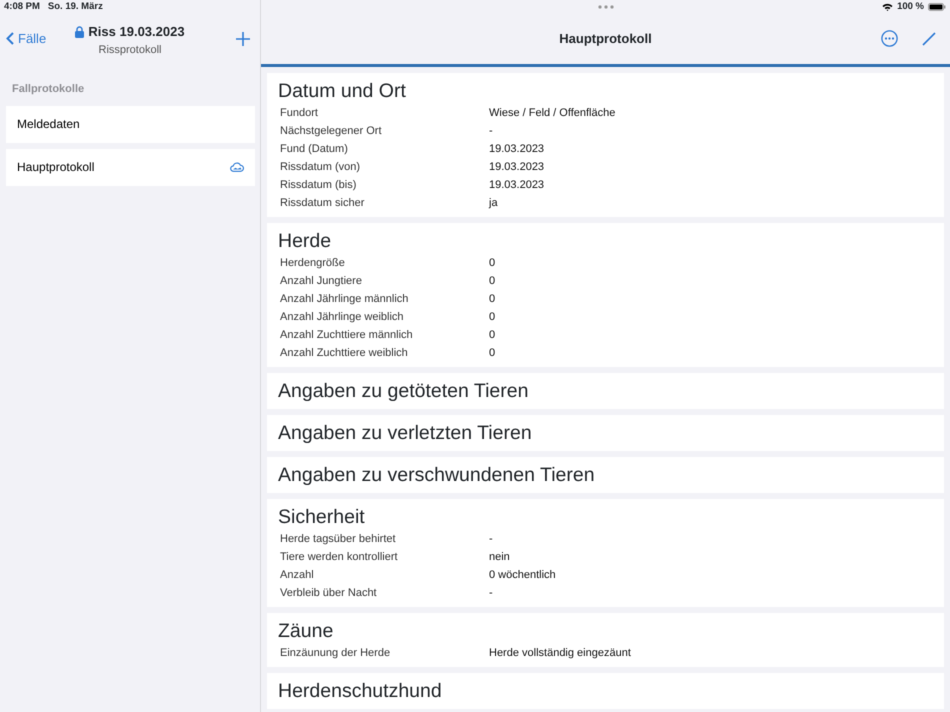 The width and height of the screenshot is (950, 712). I want to click on section-header: Fallprotokolle, so click(49, 89).